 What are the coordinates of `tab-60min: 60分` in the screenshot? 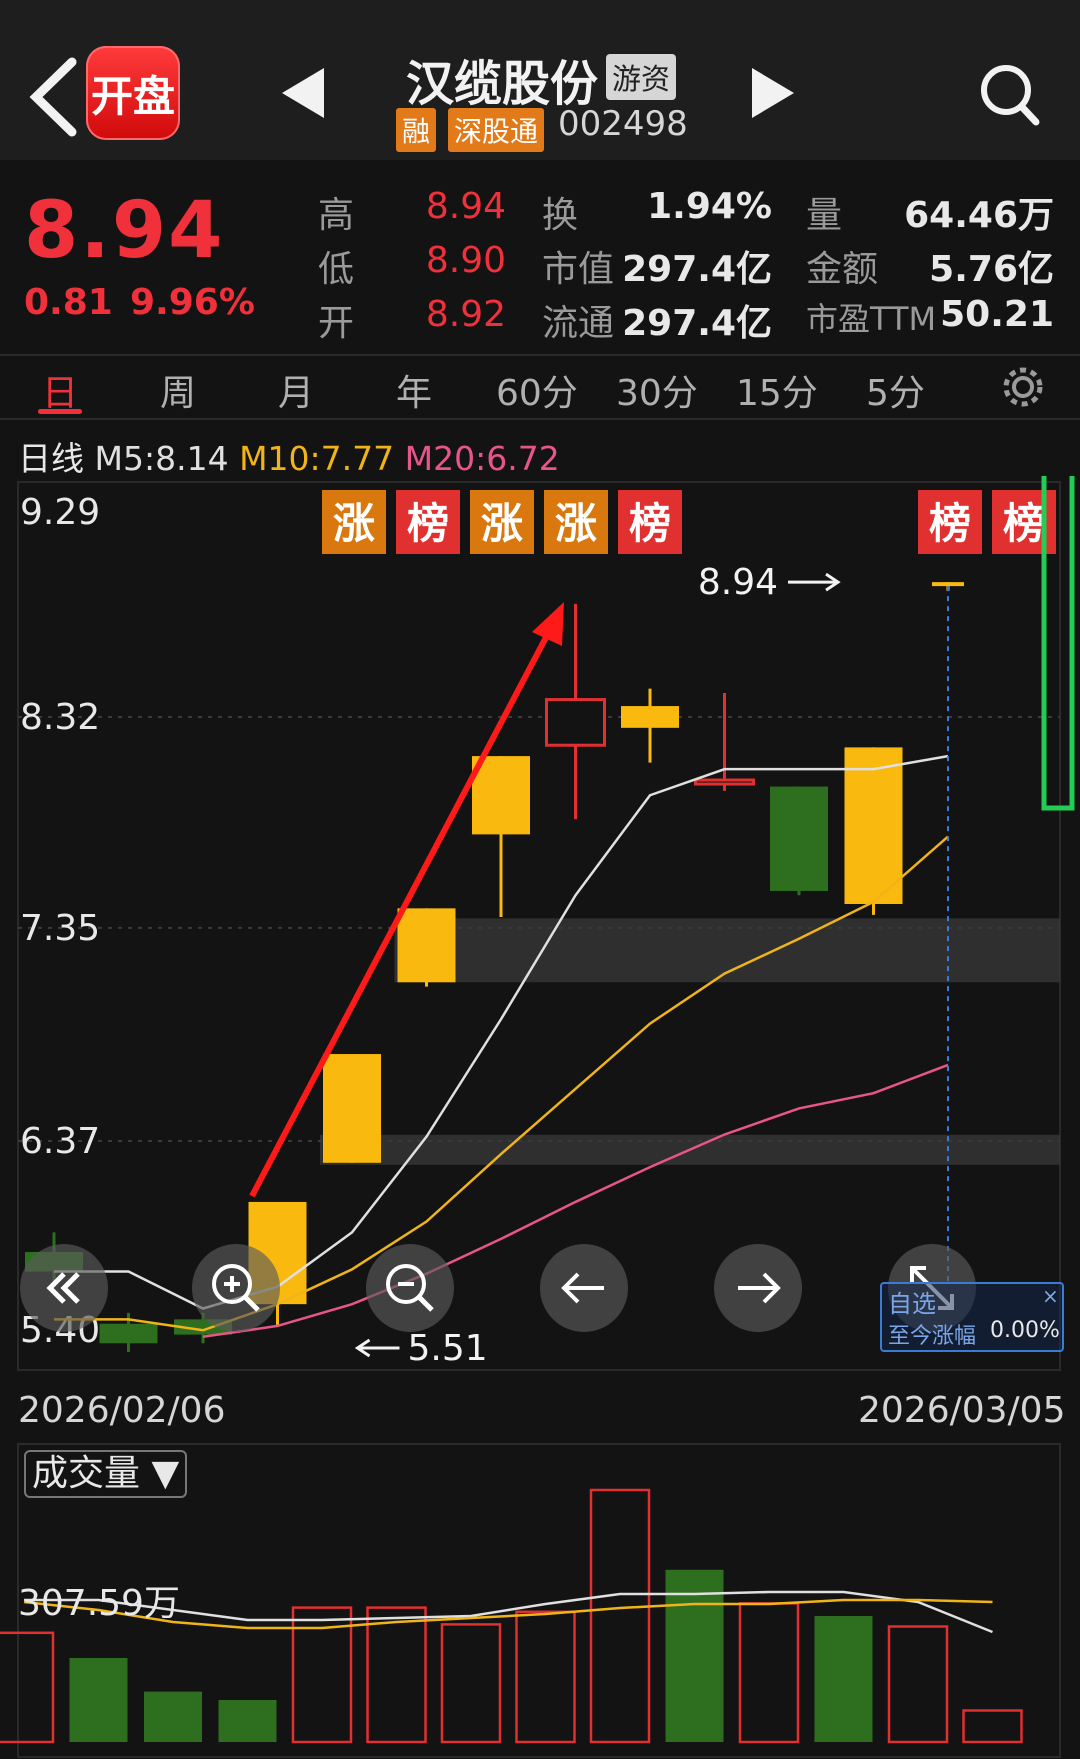 It's located at (537, 390).